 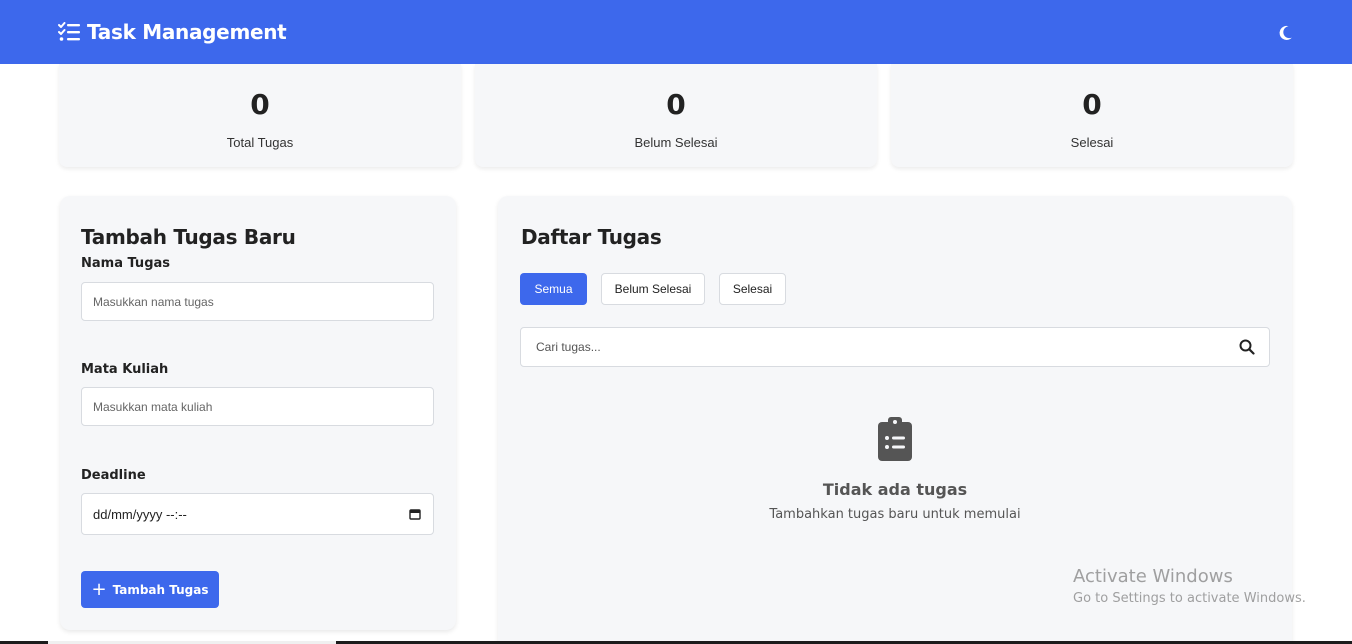 I want to click on course-label: Mata Kuliah, so click(x=125, y=369).